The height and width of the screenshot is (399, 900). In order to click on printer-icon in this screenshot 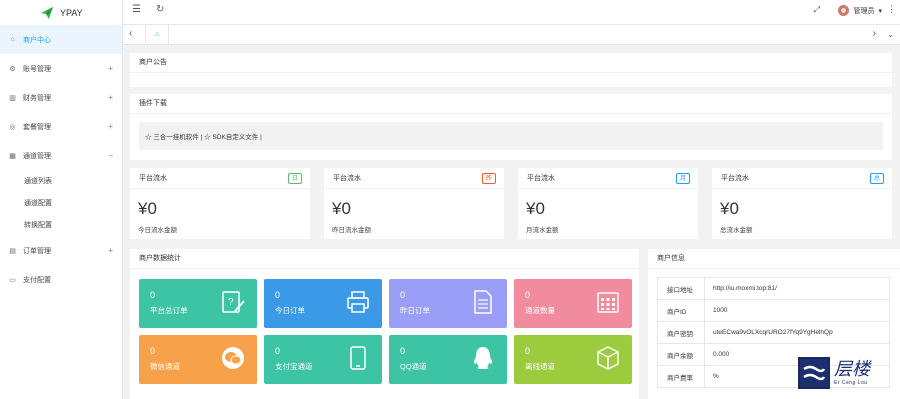, I will do `click(358, 302)`.